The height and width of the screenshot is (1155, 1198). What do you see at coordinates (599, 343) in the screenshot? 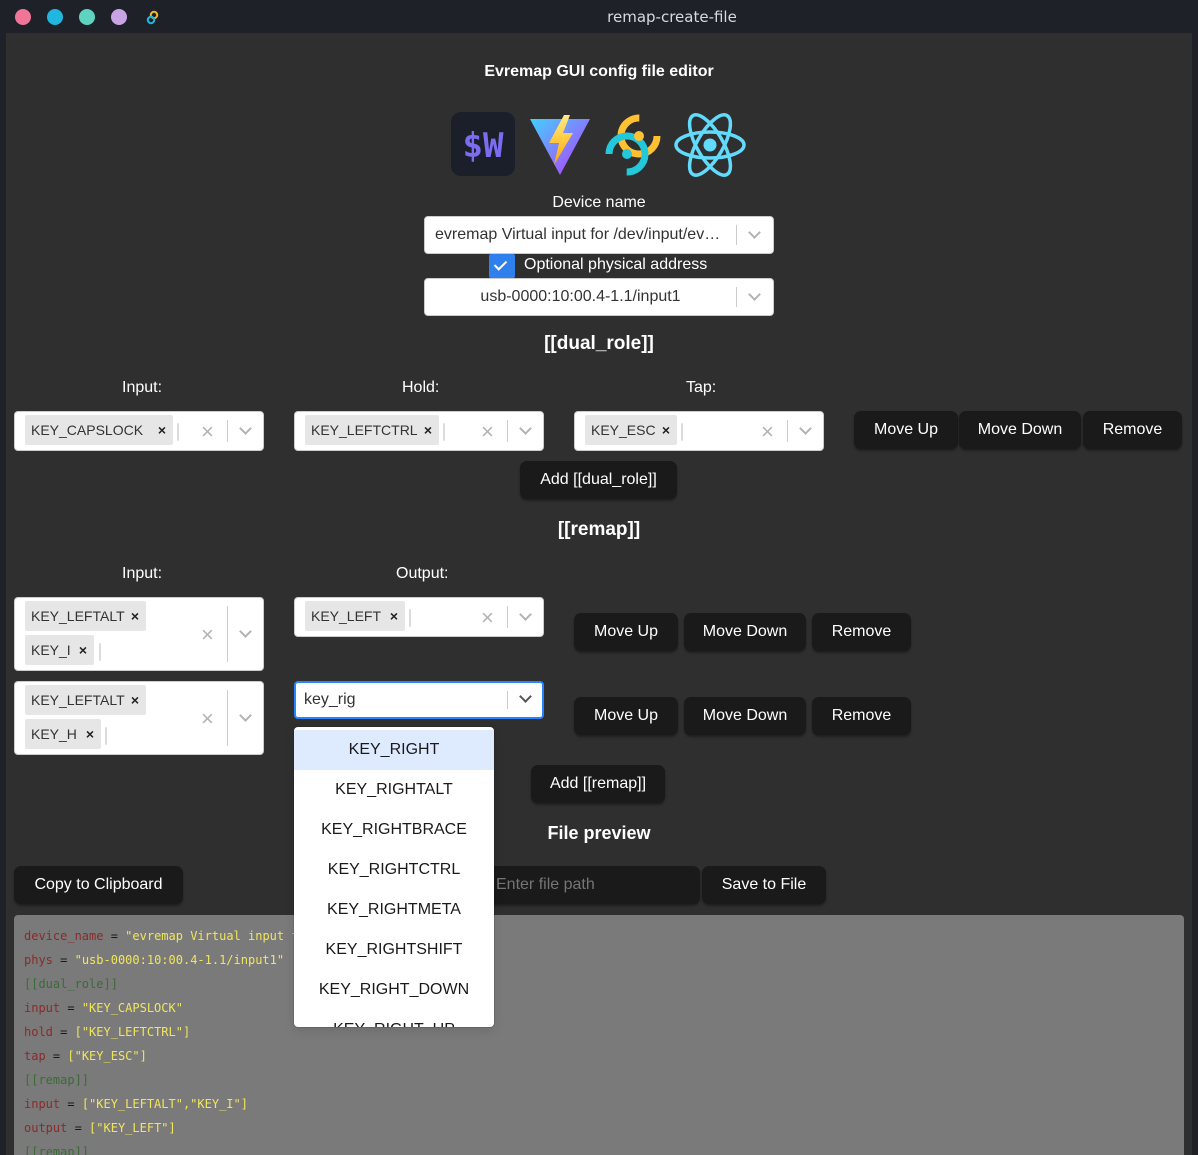
I see `dual-role-heading: [[dual_role]]` at bounding box center [599, 343].